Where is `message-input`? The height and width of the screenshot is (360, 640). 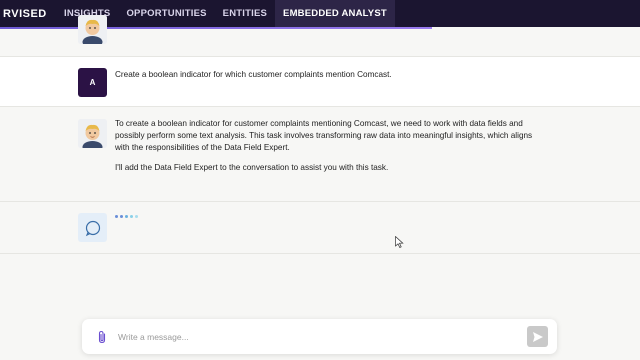
message-input is located at coordinates (322, 336).